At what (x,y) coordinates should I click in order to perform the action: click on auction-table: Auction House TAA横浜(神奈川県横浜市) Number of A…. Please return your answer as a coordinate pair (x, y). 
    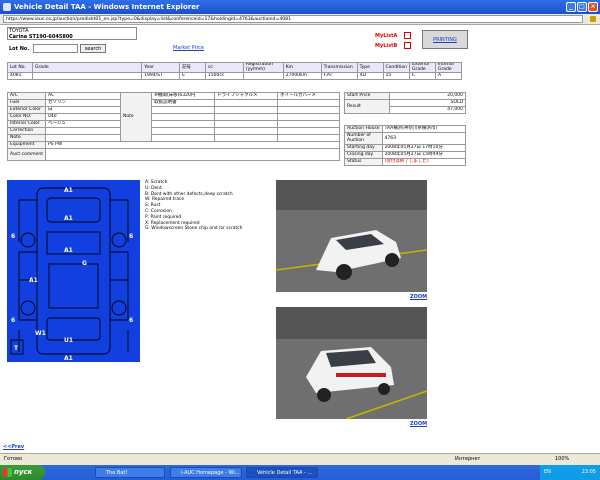
    Looking at the image, I should click on (405, 145).